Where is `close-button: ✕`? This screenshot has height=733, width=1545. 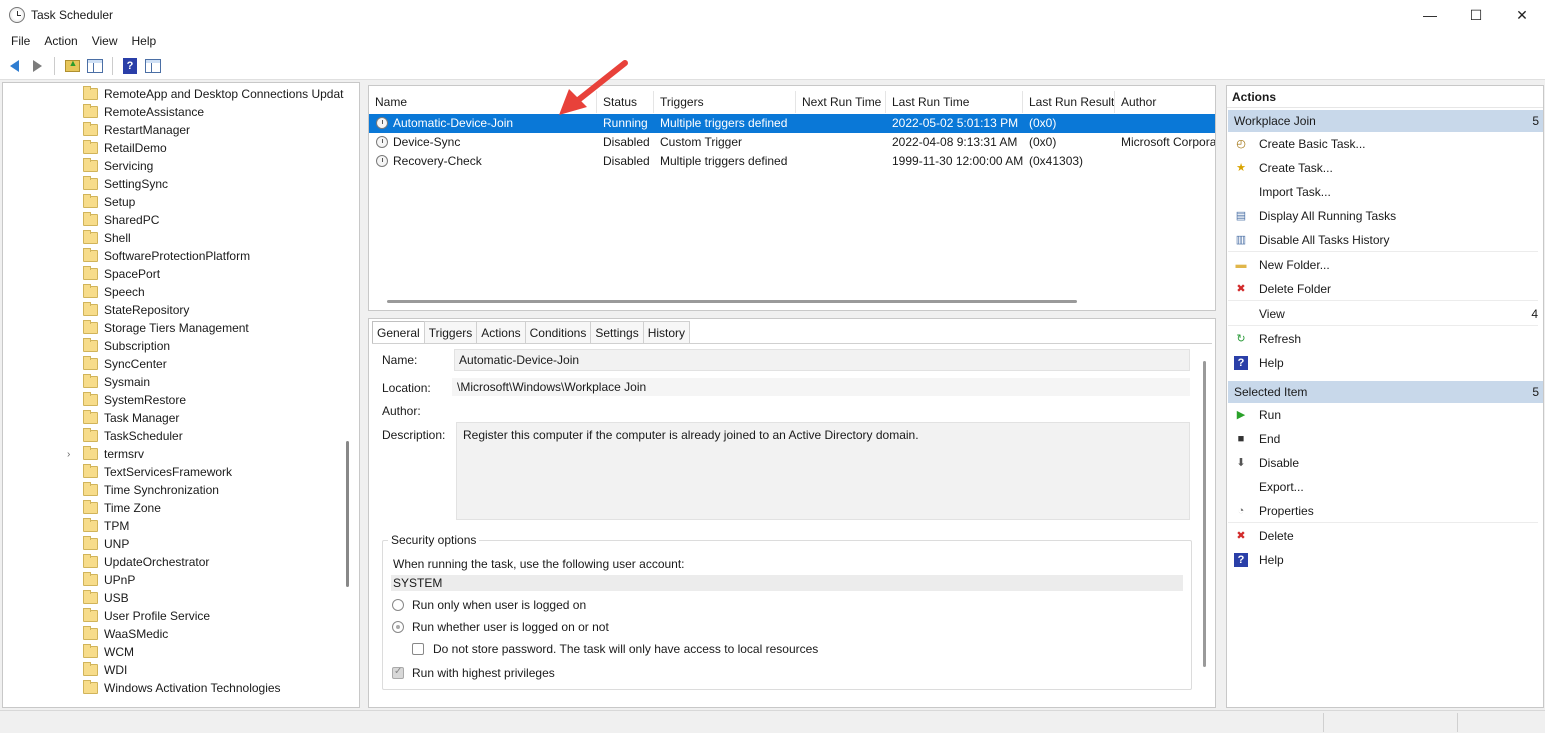 close-button: ✕ is located at coordinates (1522, 15).